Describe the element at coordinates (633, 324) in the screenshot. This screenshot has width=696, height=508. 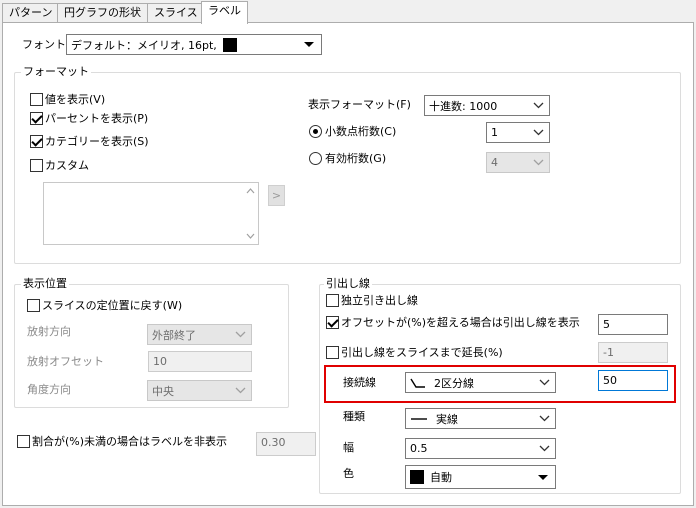
I see `offset-leader-input: 5` at that location.